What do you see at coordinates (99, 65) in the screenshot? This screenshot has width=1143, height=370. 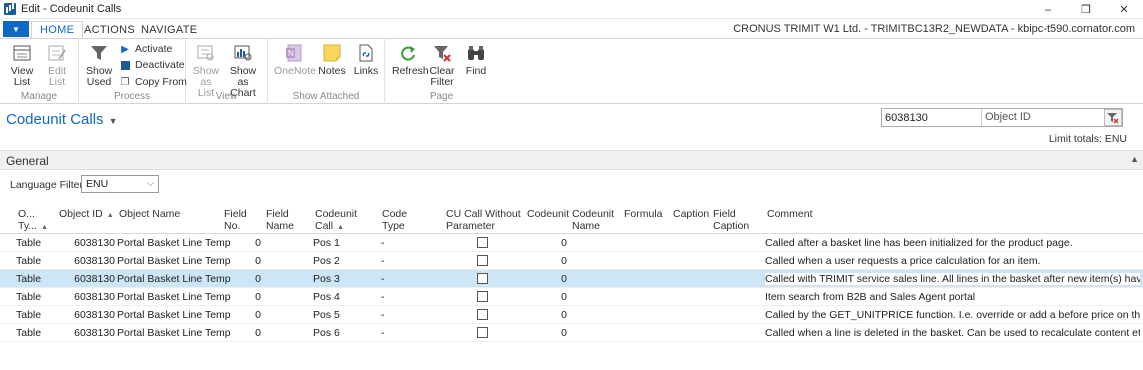 I see `show-used-button: Show Used` at bounding box center [99, 65].